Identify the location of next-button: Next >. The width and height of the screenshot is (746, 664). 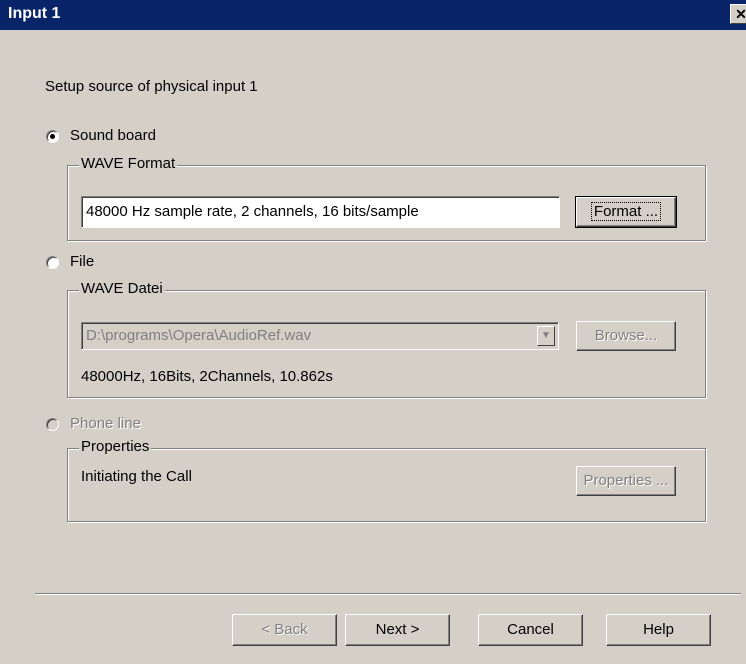
(397, 630).